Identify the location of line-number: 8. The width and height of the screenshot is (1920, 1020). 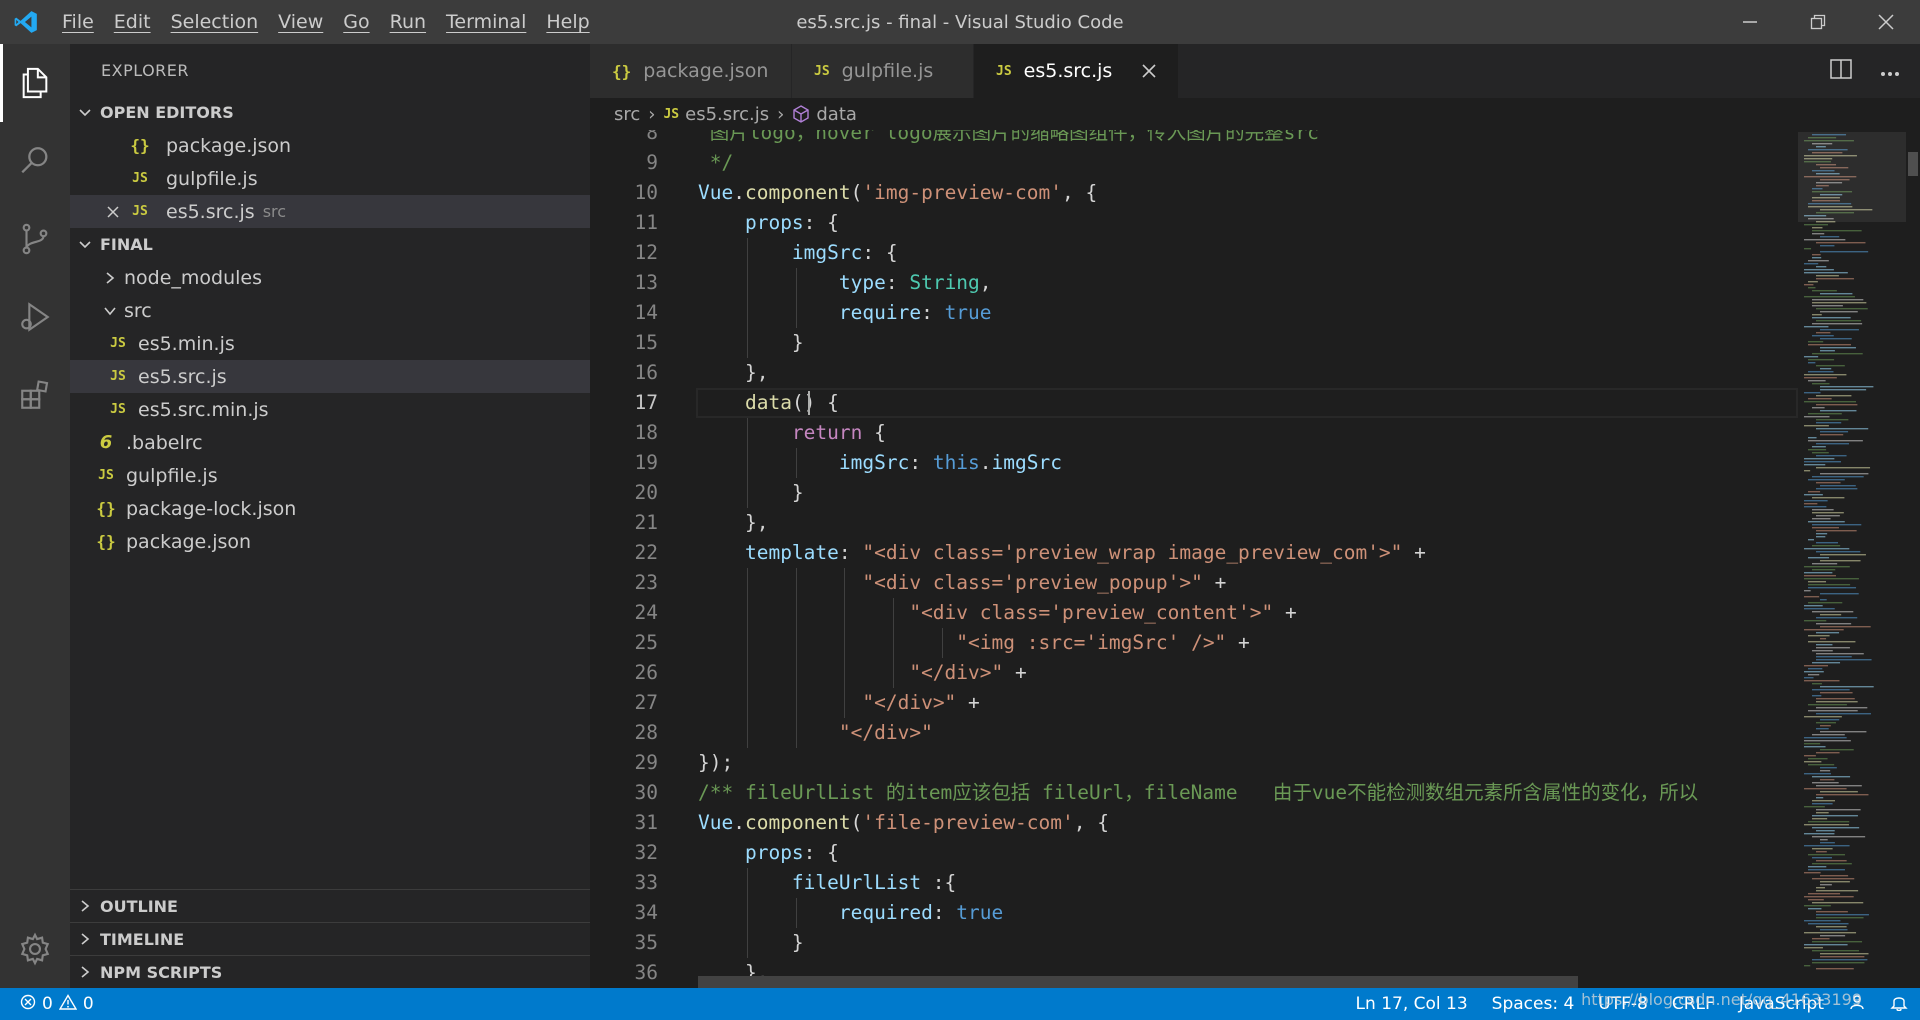
(652, 137).